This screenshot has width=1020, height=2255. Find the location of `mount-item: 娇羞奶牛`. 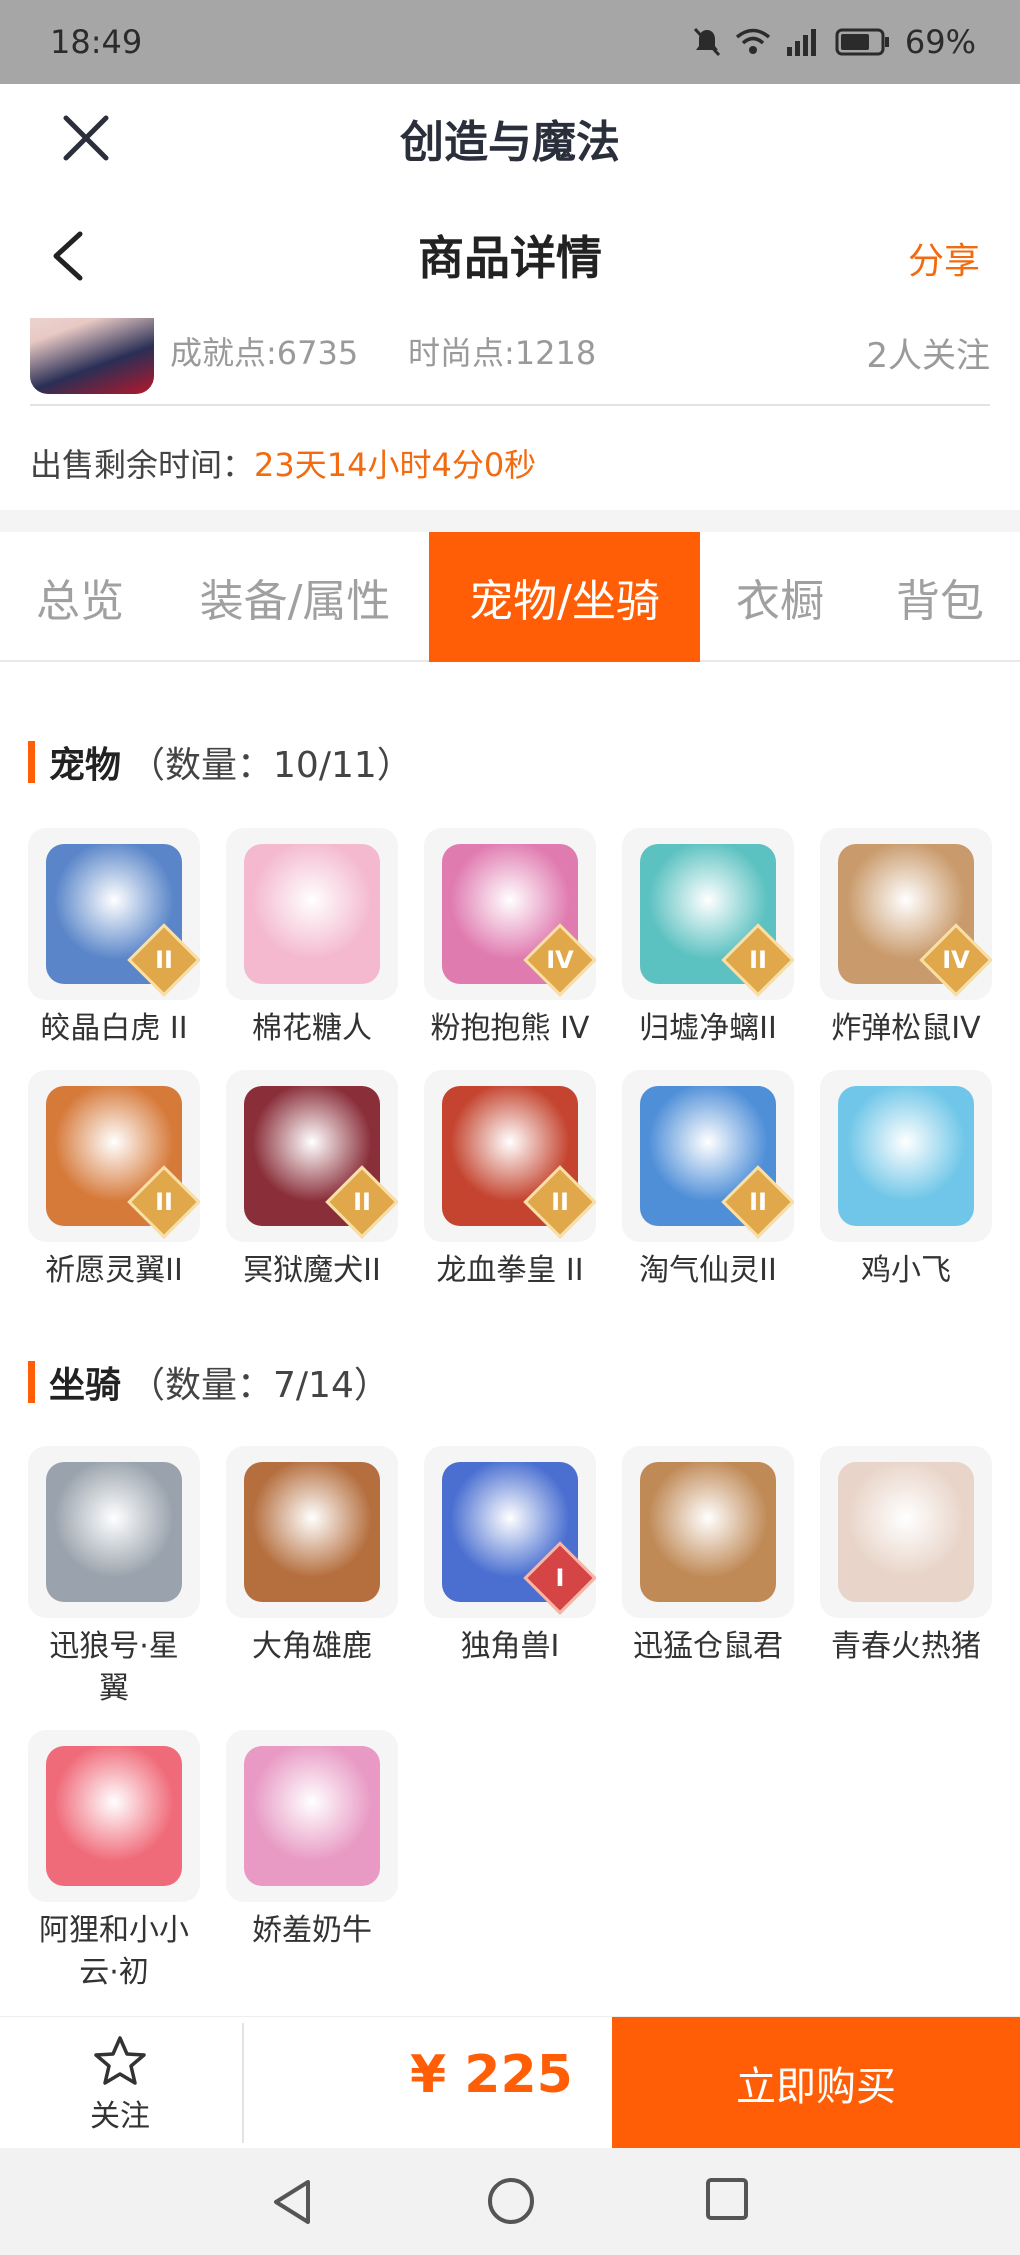

mount-item: 娇羞奶牛 is located at coordinates (312, 1841).